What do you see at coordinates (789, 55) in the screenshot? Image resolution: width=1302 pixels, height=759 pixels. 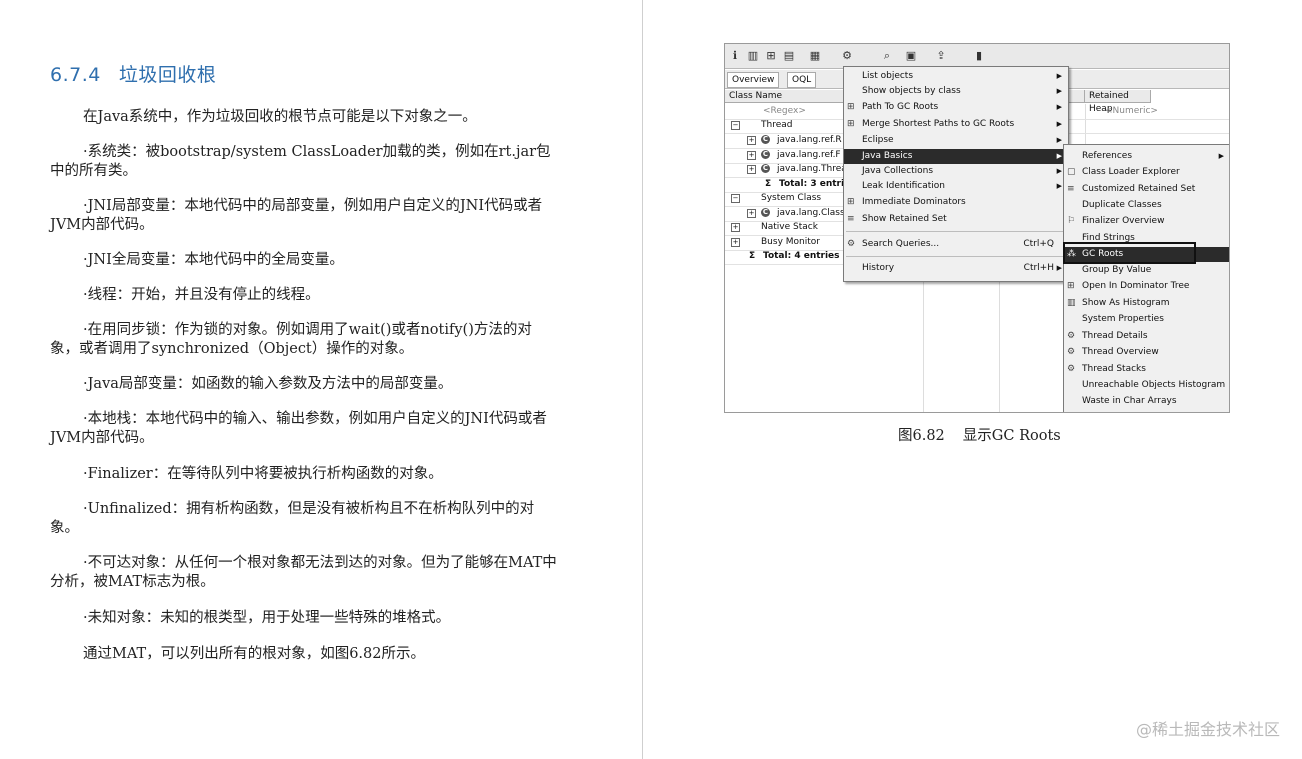 I see `oql-icon: ▤` at bounding box center [789, 55].